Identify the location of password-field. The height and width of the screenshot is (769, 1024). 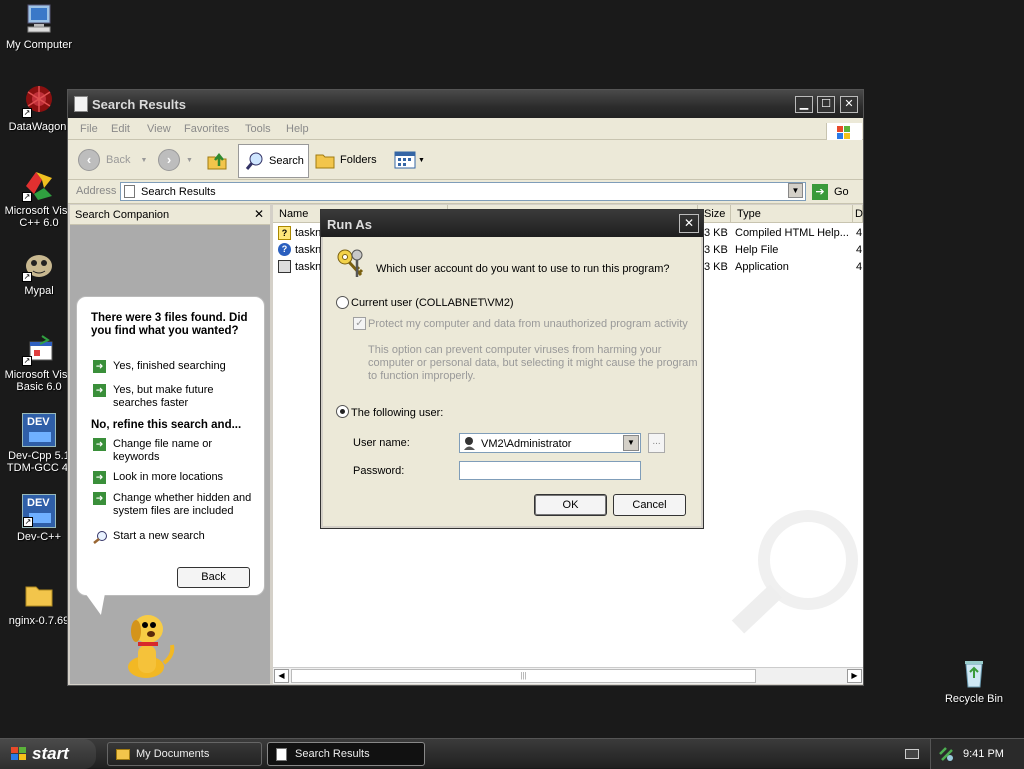
(550, 470).